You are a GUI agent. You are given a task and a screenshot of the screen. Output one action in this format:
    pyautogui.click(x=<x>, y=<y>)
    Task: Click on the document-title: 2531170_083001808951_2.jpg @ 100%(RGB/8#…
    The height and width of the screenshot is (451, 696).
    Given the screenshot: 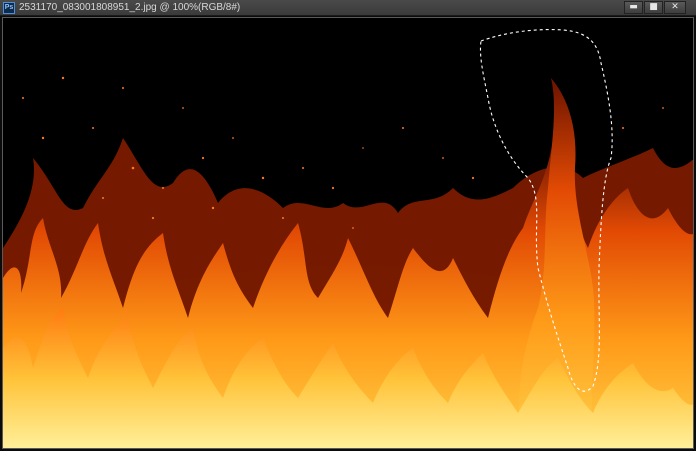 What is the action you would take?
    pyautogui.click(x=130, y=7)
    